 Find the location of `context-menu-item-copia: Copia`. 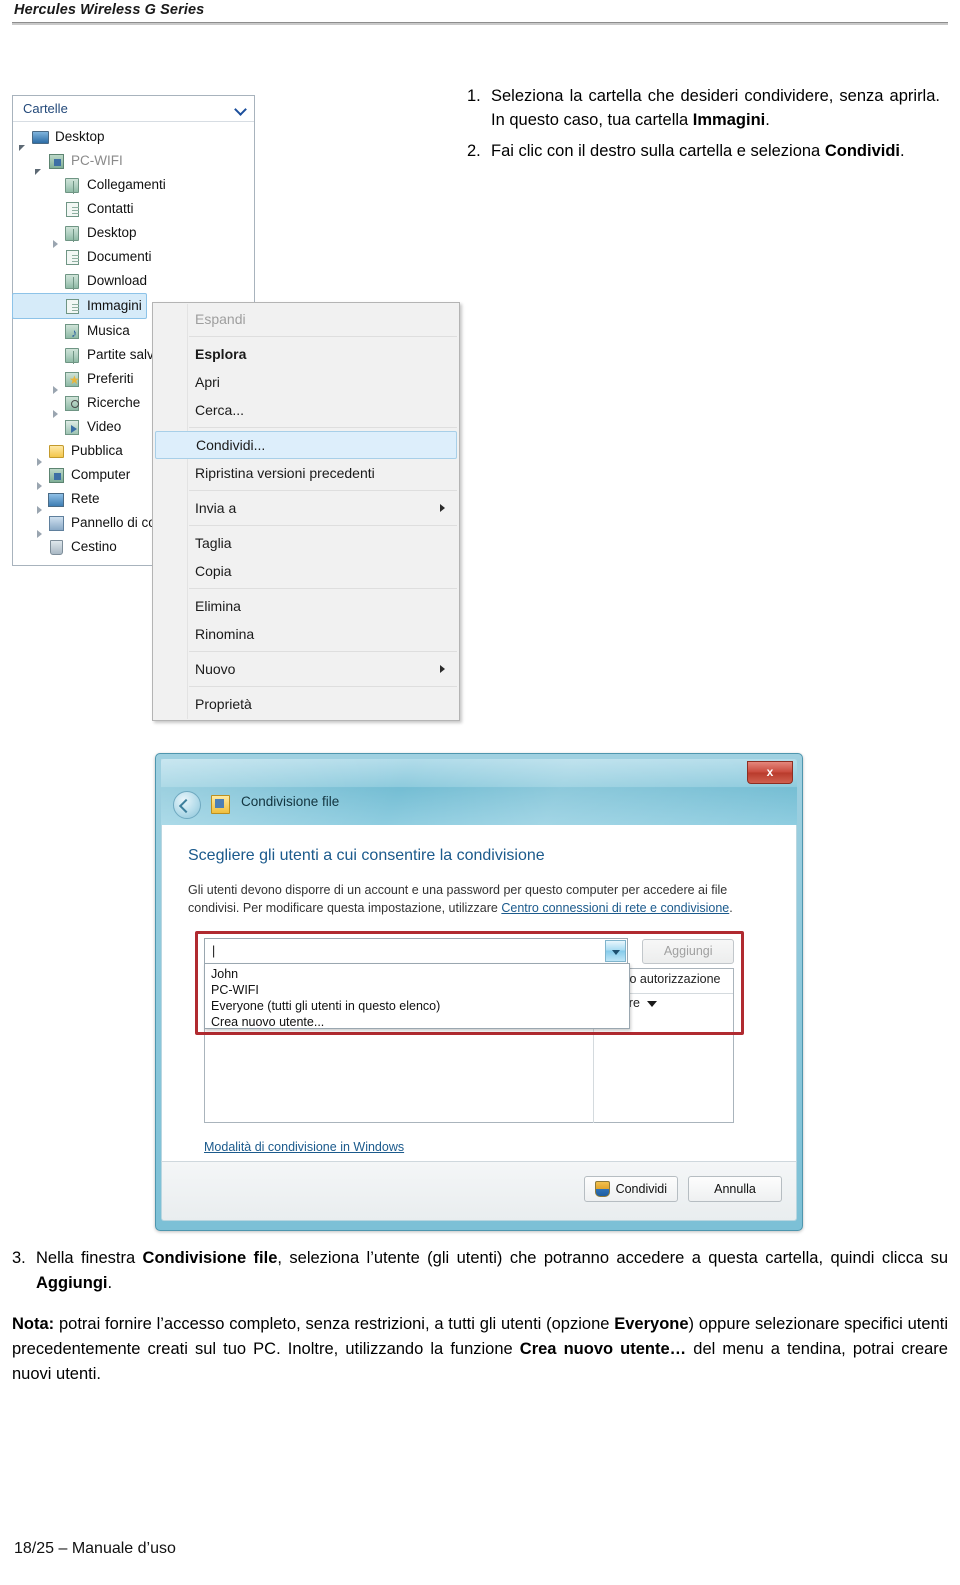

context-menu-item-copia: Copia is located at coordinates (306, 571).